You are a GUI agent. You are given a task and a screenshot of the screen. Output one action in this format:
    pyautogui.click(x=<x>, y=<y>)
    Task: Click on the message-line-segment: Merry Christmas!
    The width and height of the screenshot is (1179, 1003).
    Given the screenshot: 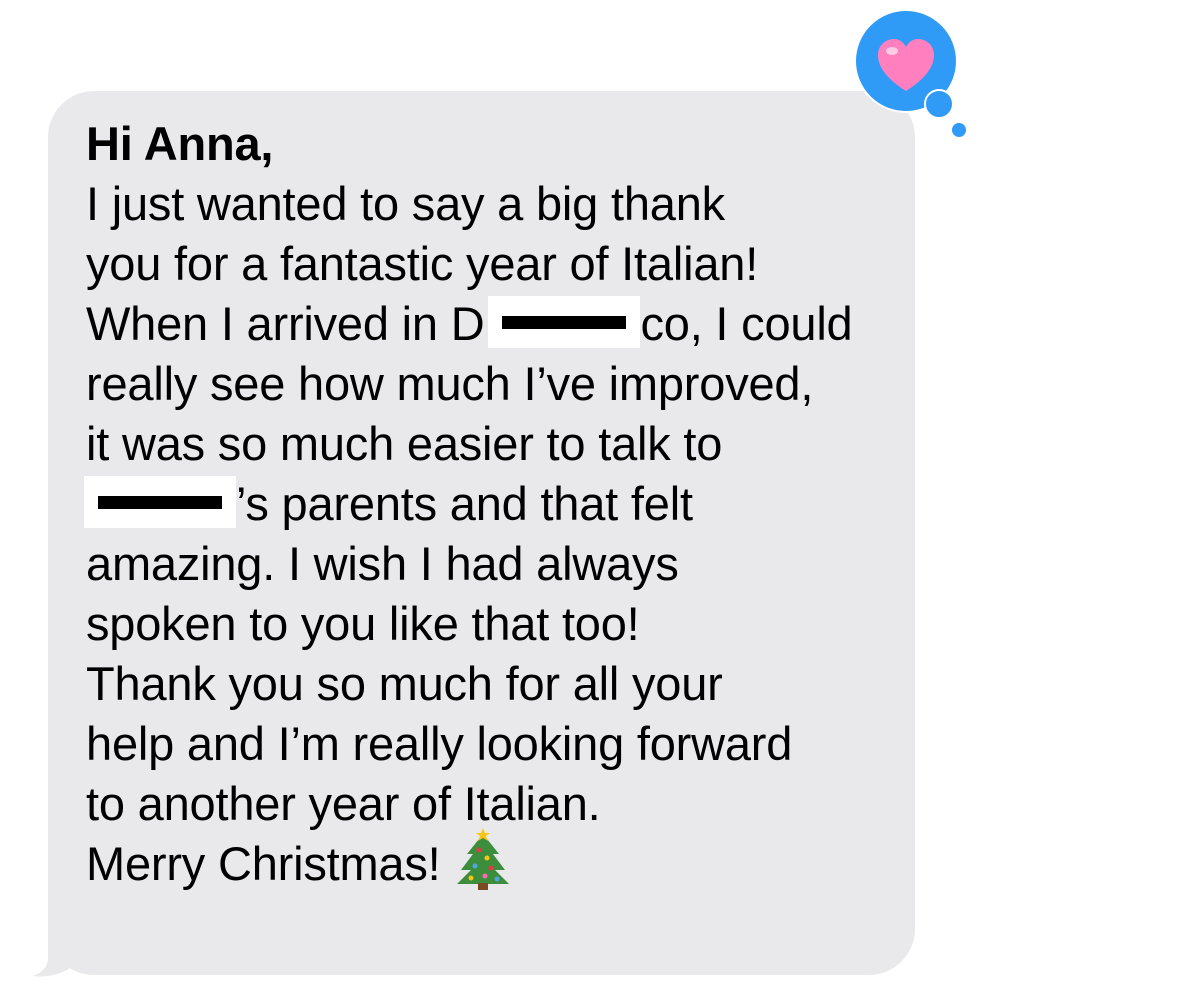 What is the action you would take?
    pyautogui.click(x=263, y=863)
    